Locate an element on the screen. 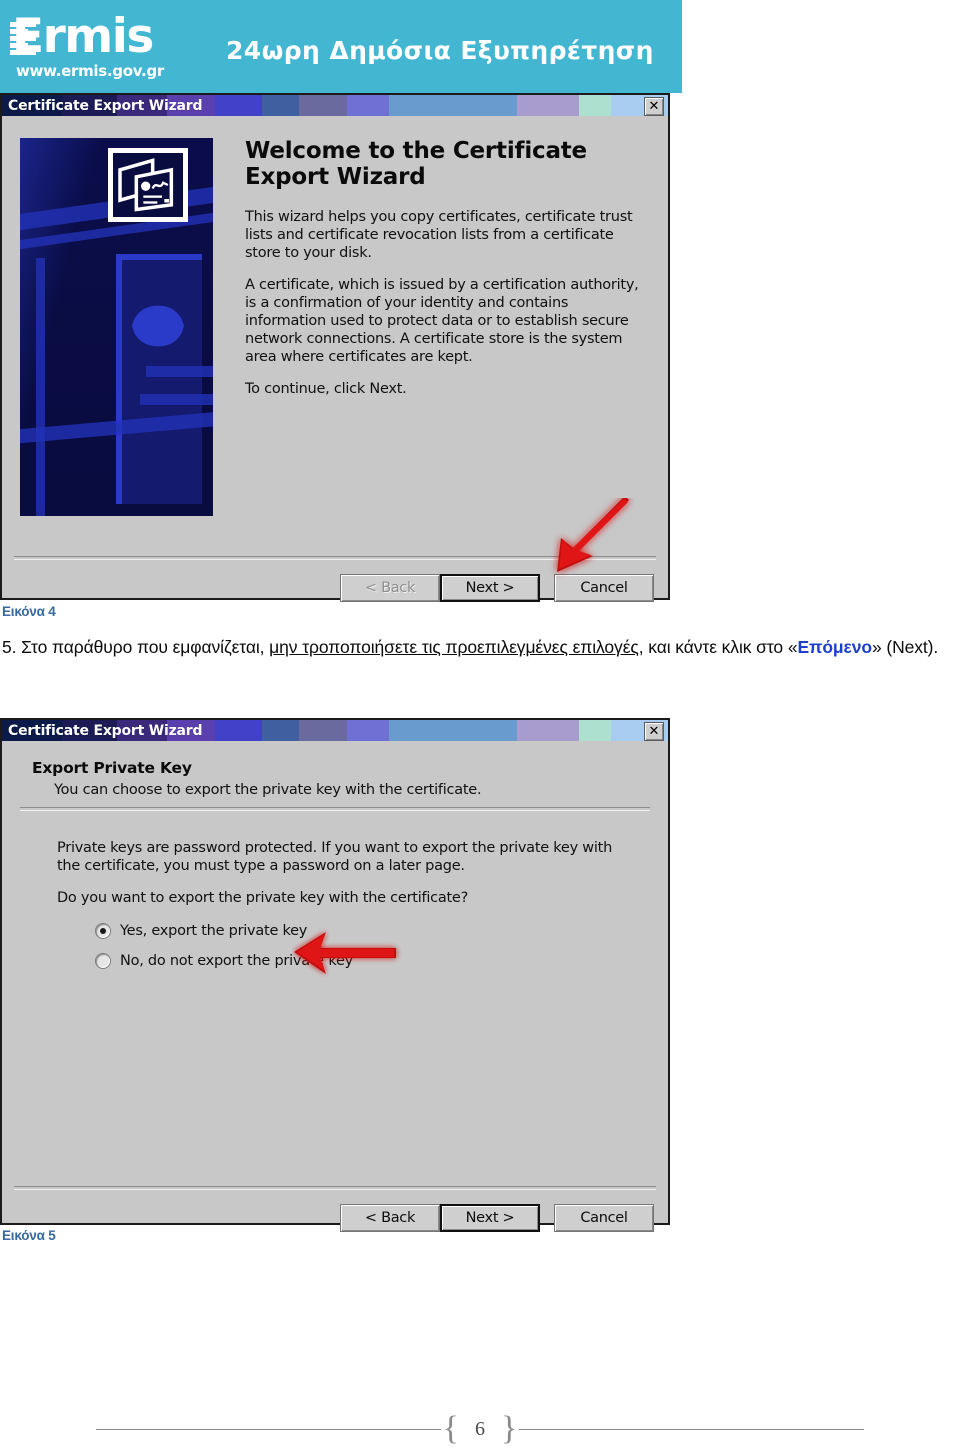  certificate-icon is located at coordinates (148, 185).